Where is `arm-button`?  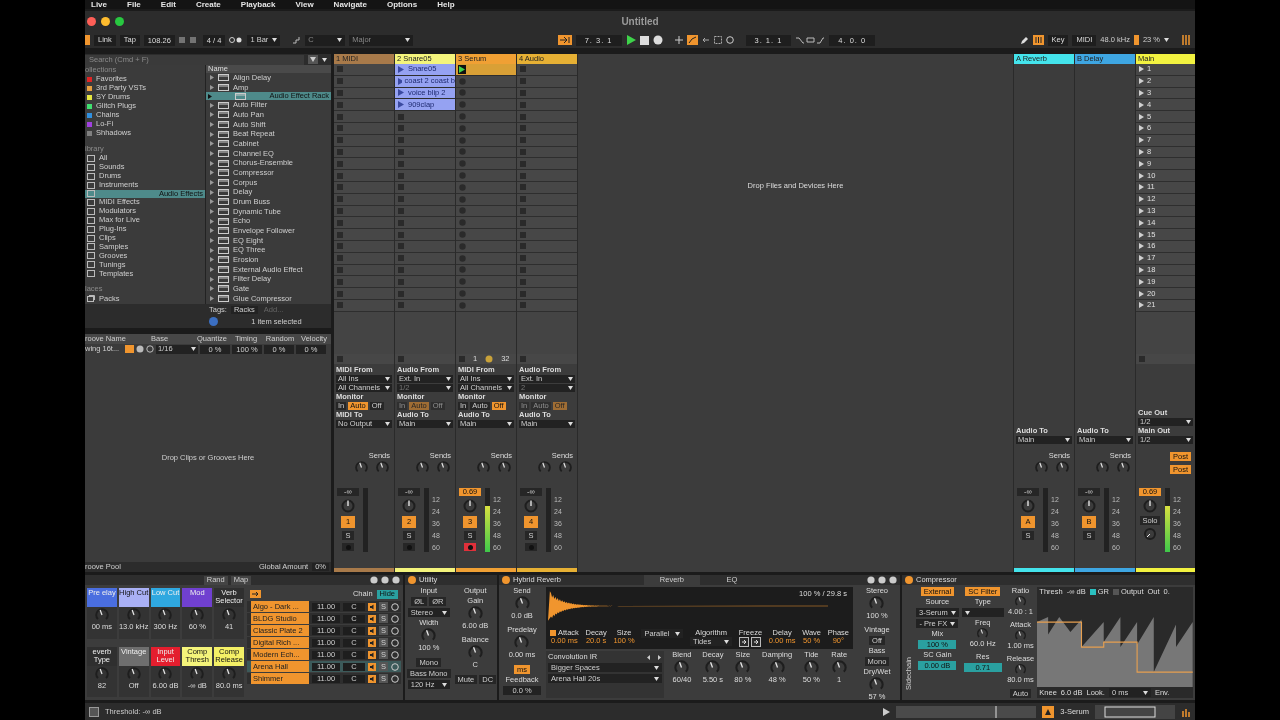 arm-button is located at coordinates (470, 547).